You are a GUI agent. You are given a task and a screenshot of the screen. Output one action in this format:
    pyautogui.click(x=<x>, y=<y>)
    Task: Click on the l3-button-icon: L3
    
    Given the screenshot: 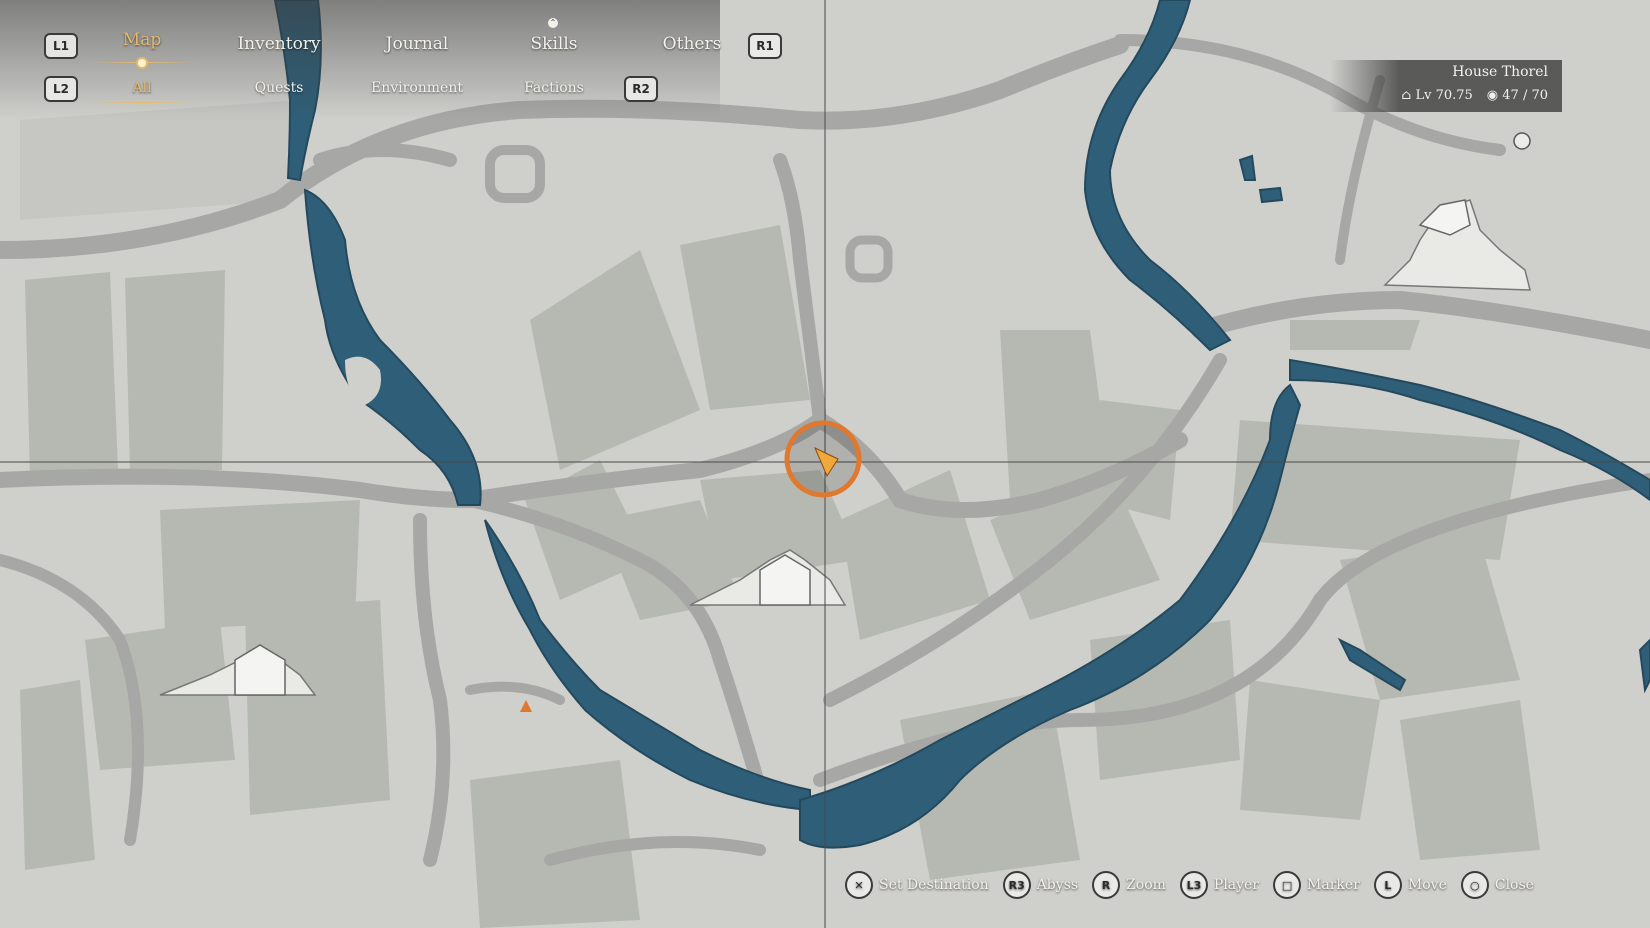 What is the action you would take?
    pyautogui.click(x=1193, y=885)
    